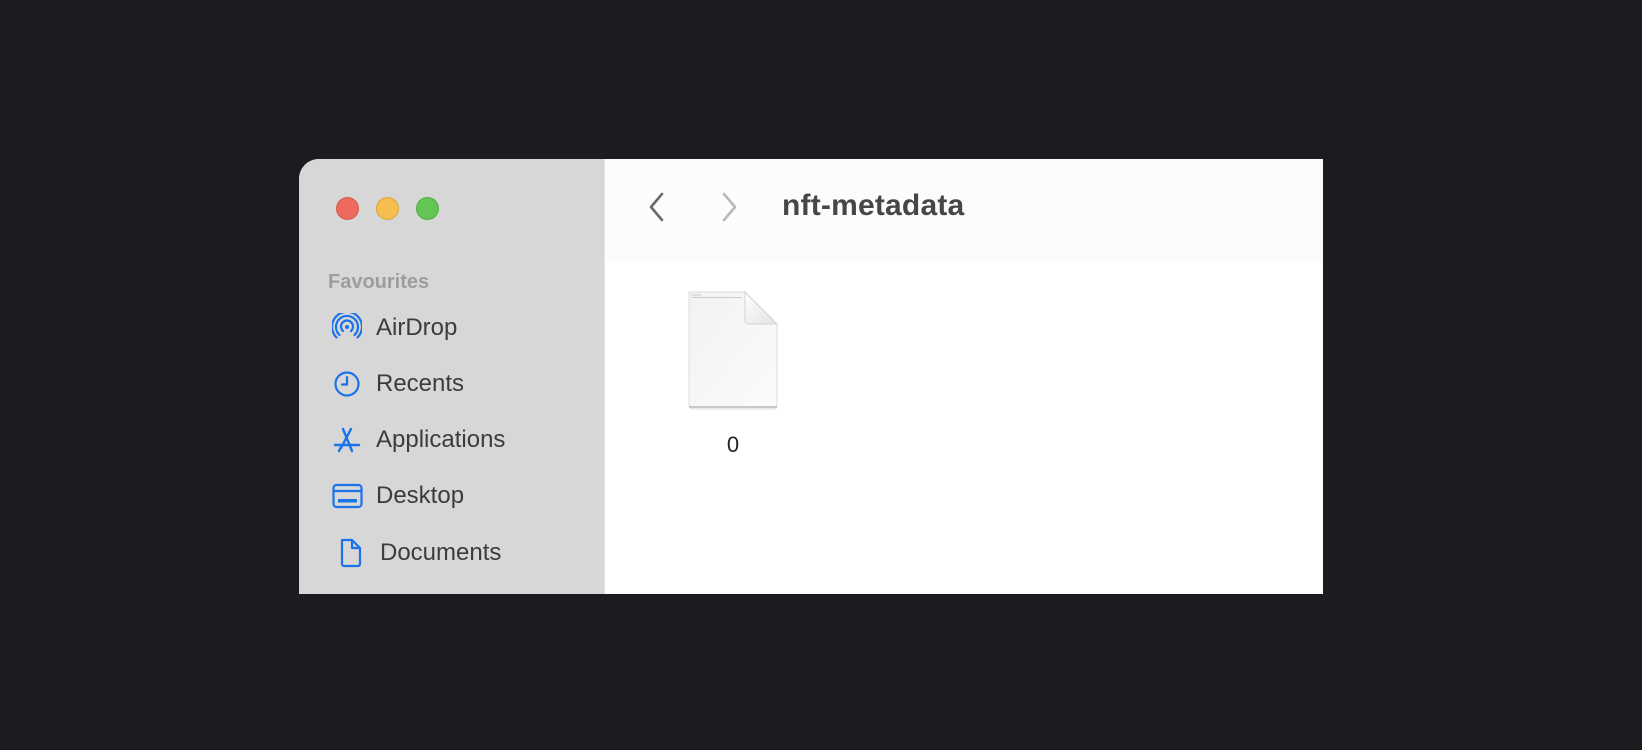  Describe the element at coordinates (347, 440) in the screenshot. I see `applications-icon` at that location.